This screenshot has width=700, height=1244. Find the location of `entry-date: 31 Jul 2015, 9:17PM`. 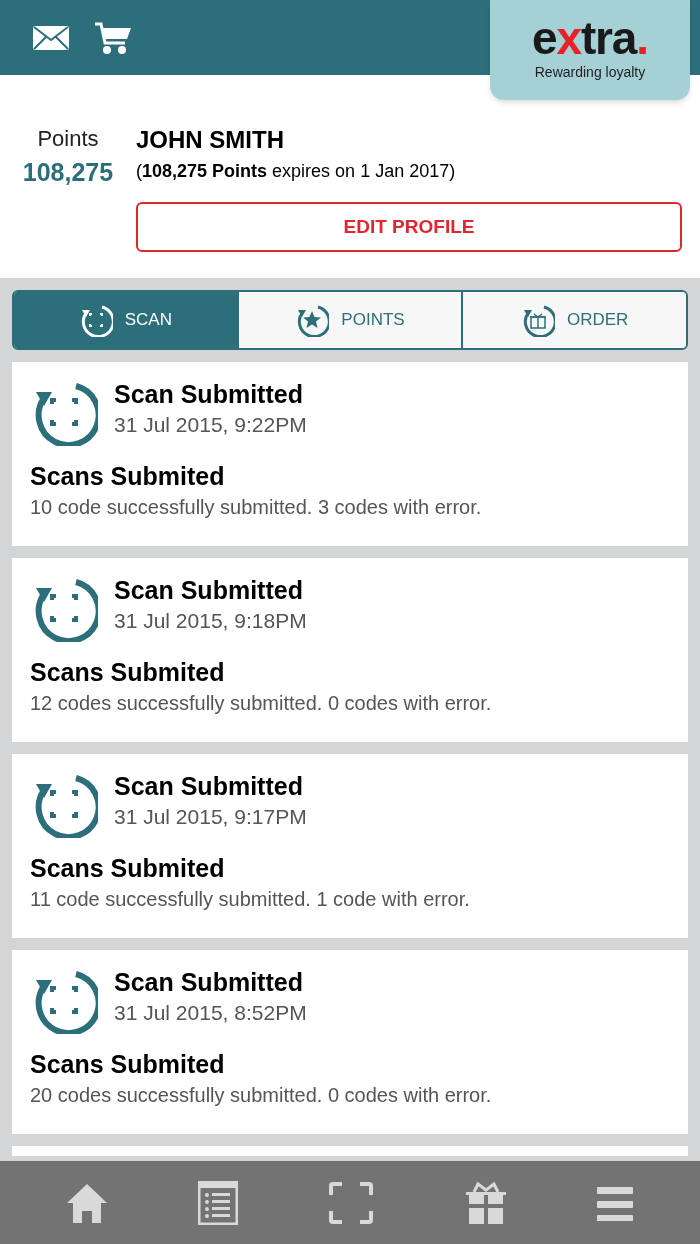

entry-date: 31 Jul 2015, 9:17PM is located at coordinates (210, 817).